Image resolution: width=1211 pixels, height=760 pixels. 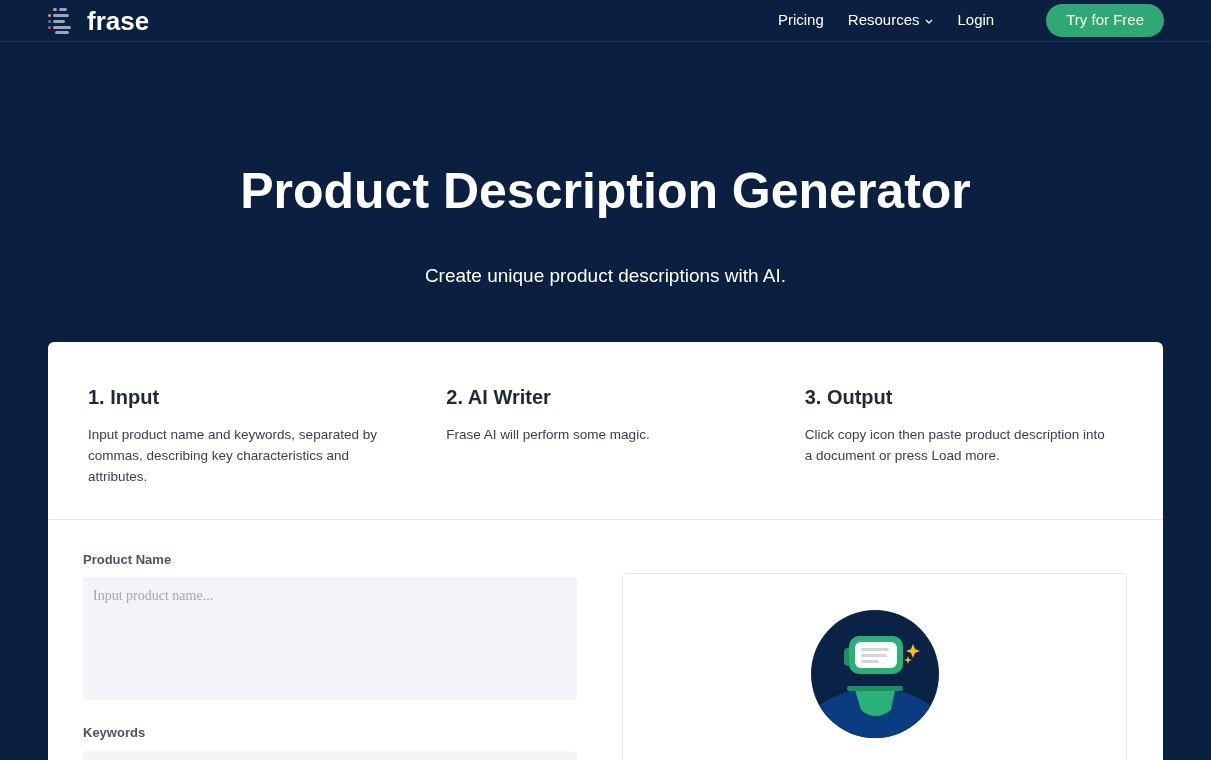 What do you see at coordinates (605, 276) in the screenshot?
I see `page-subtitle: Create unique product descriptions with AI.` at bounding box center [605, 276].